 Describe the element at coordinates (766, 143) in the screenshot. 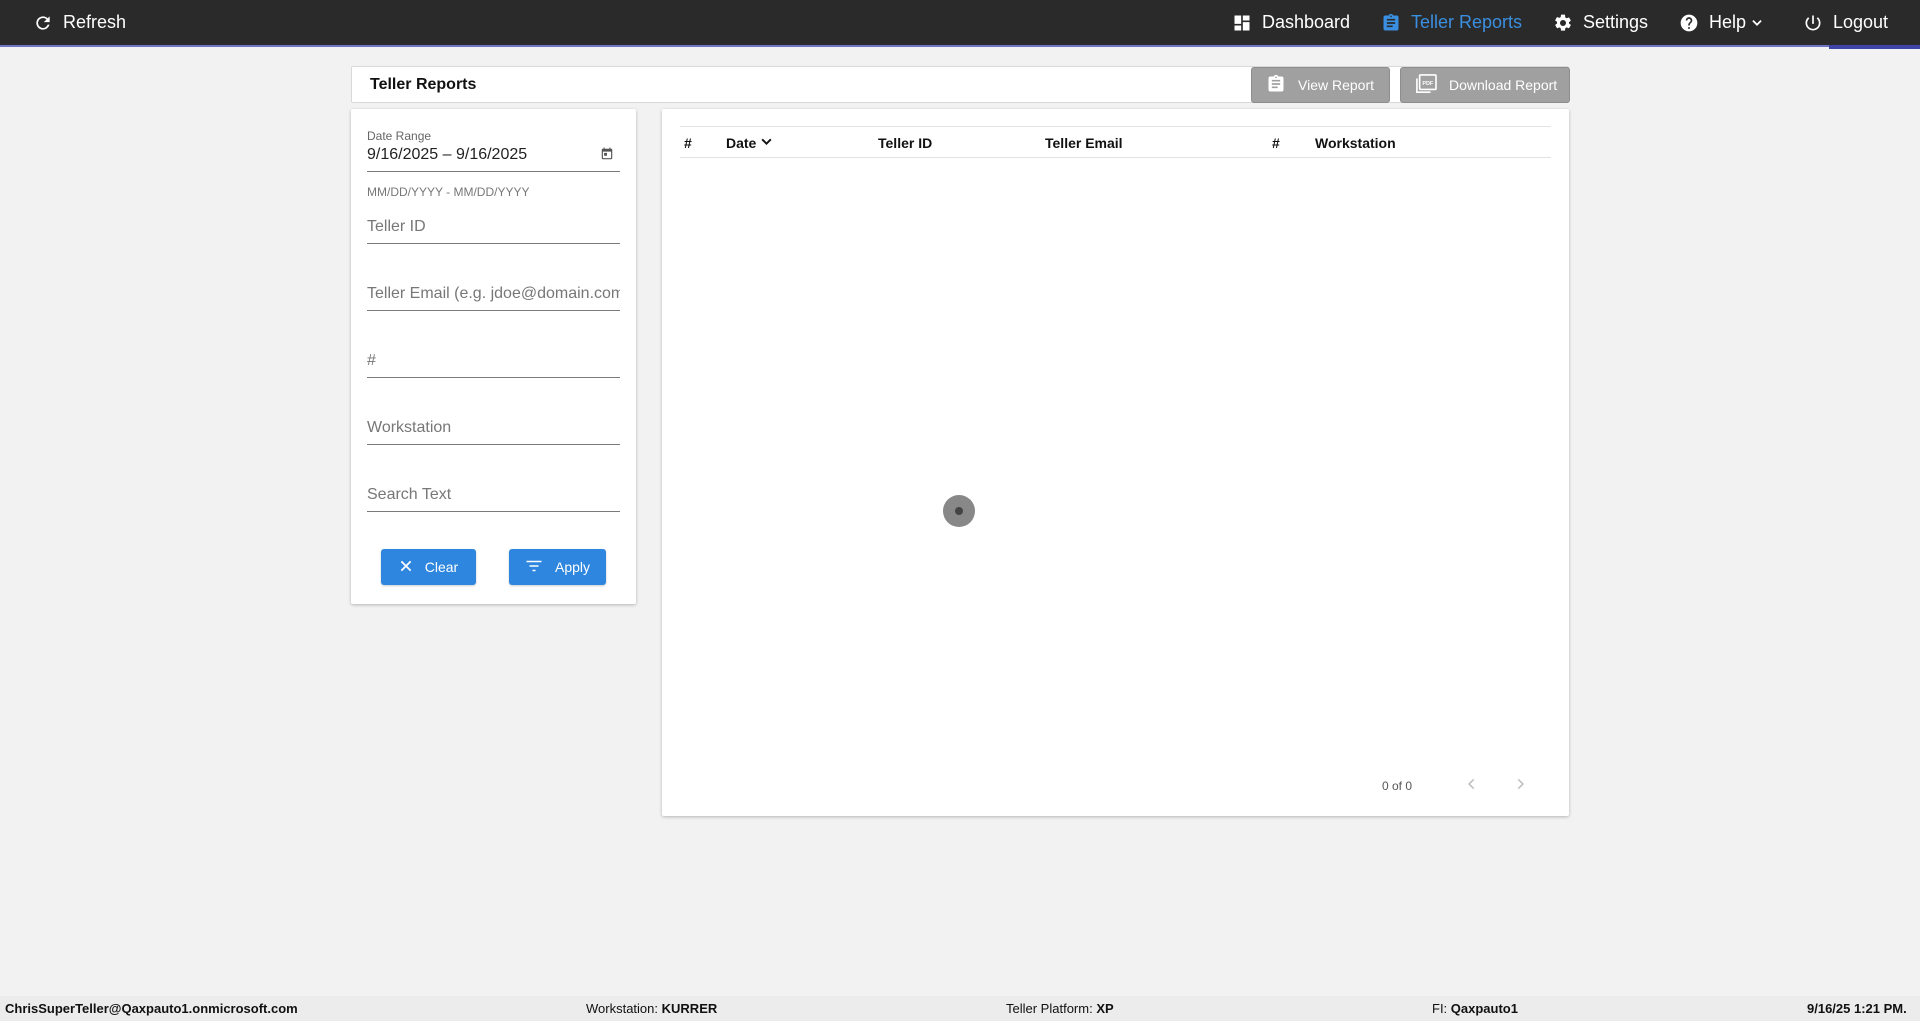

I see `sort-descending-icon` at that location.